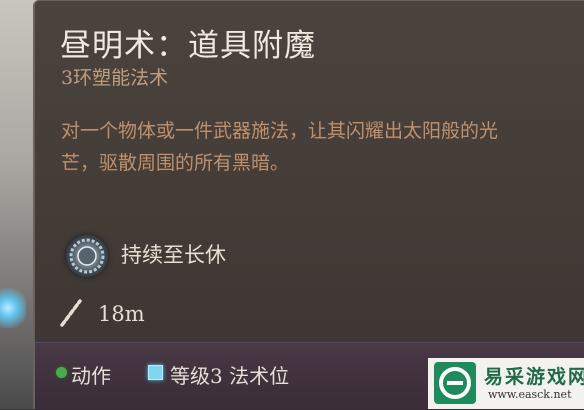 The image size is (584, 410). I want to click on duration-rune-icon, so click(87, 256).